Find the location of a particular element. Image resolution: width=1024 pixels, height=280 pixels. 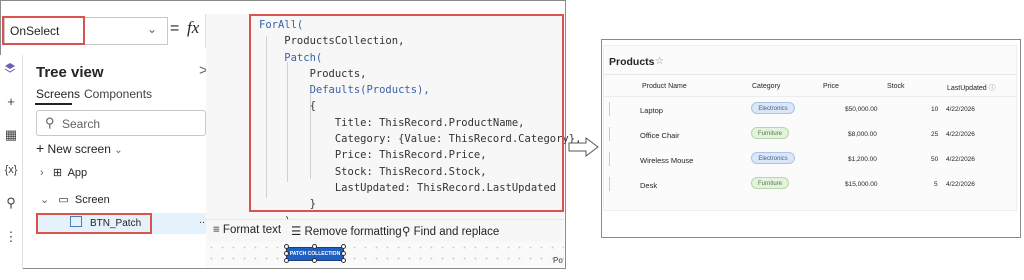

column-header-lastupdated: LastUpdated ⓘ is located at coordinates (971, 88).